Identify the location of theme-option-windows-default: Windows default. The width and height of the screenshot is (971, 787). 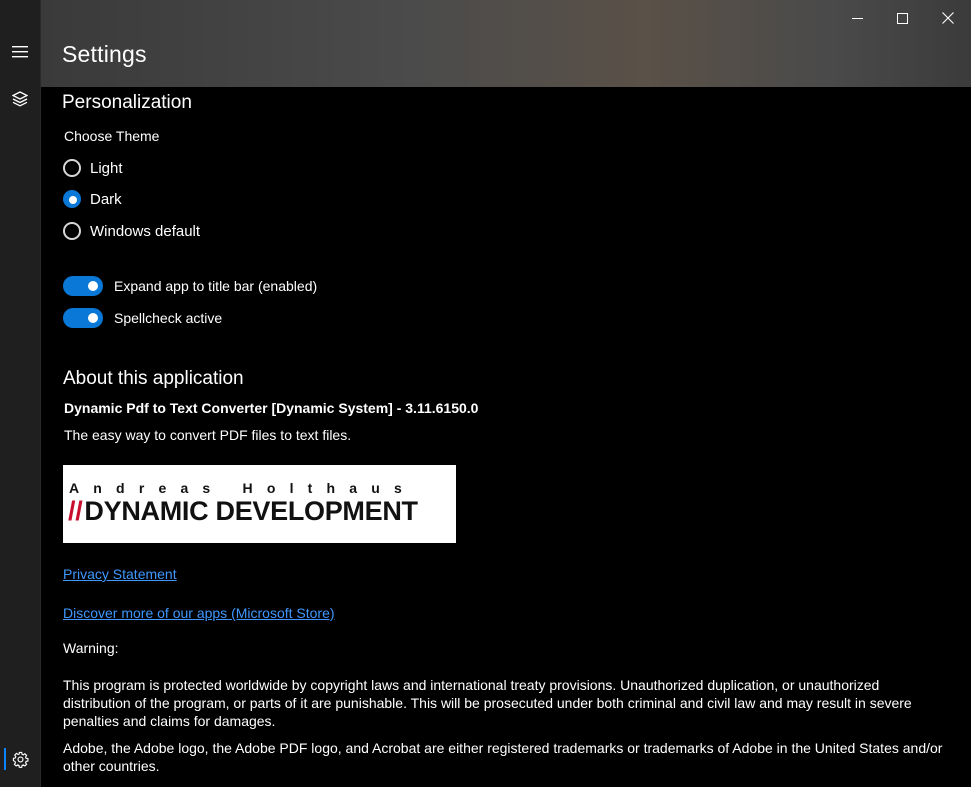
(131, 231).